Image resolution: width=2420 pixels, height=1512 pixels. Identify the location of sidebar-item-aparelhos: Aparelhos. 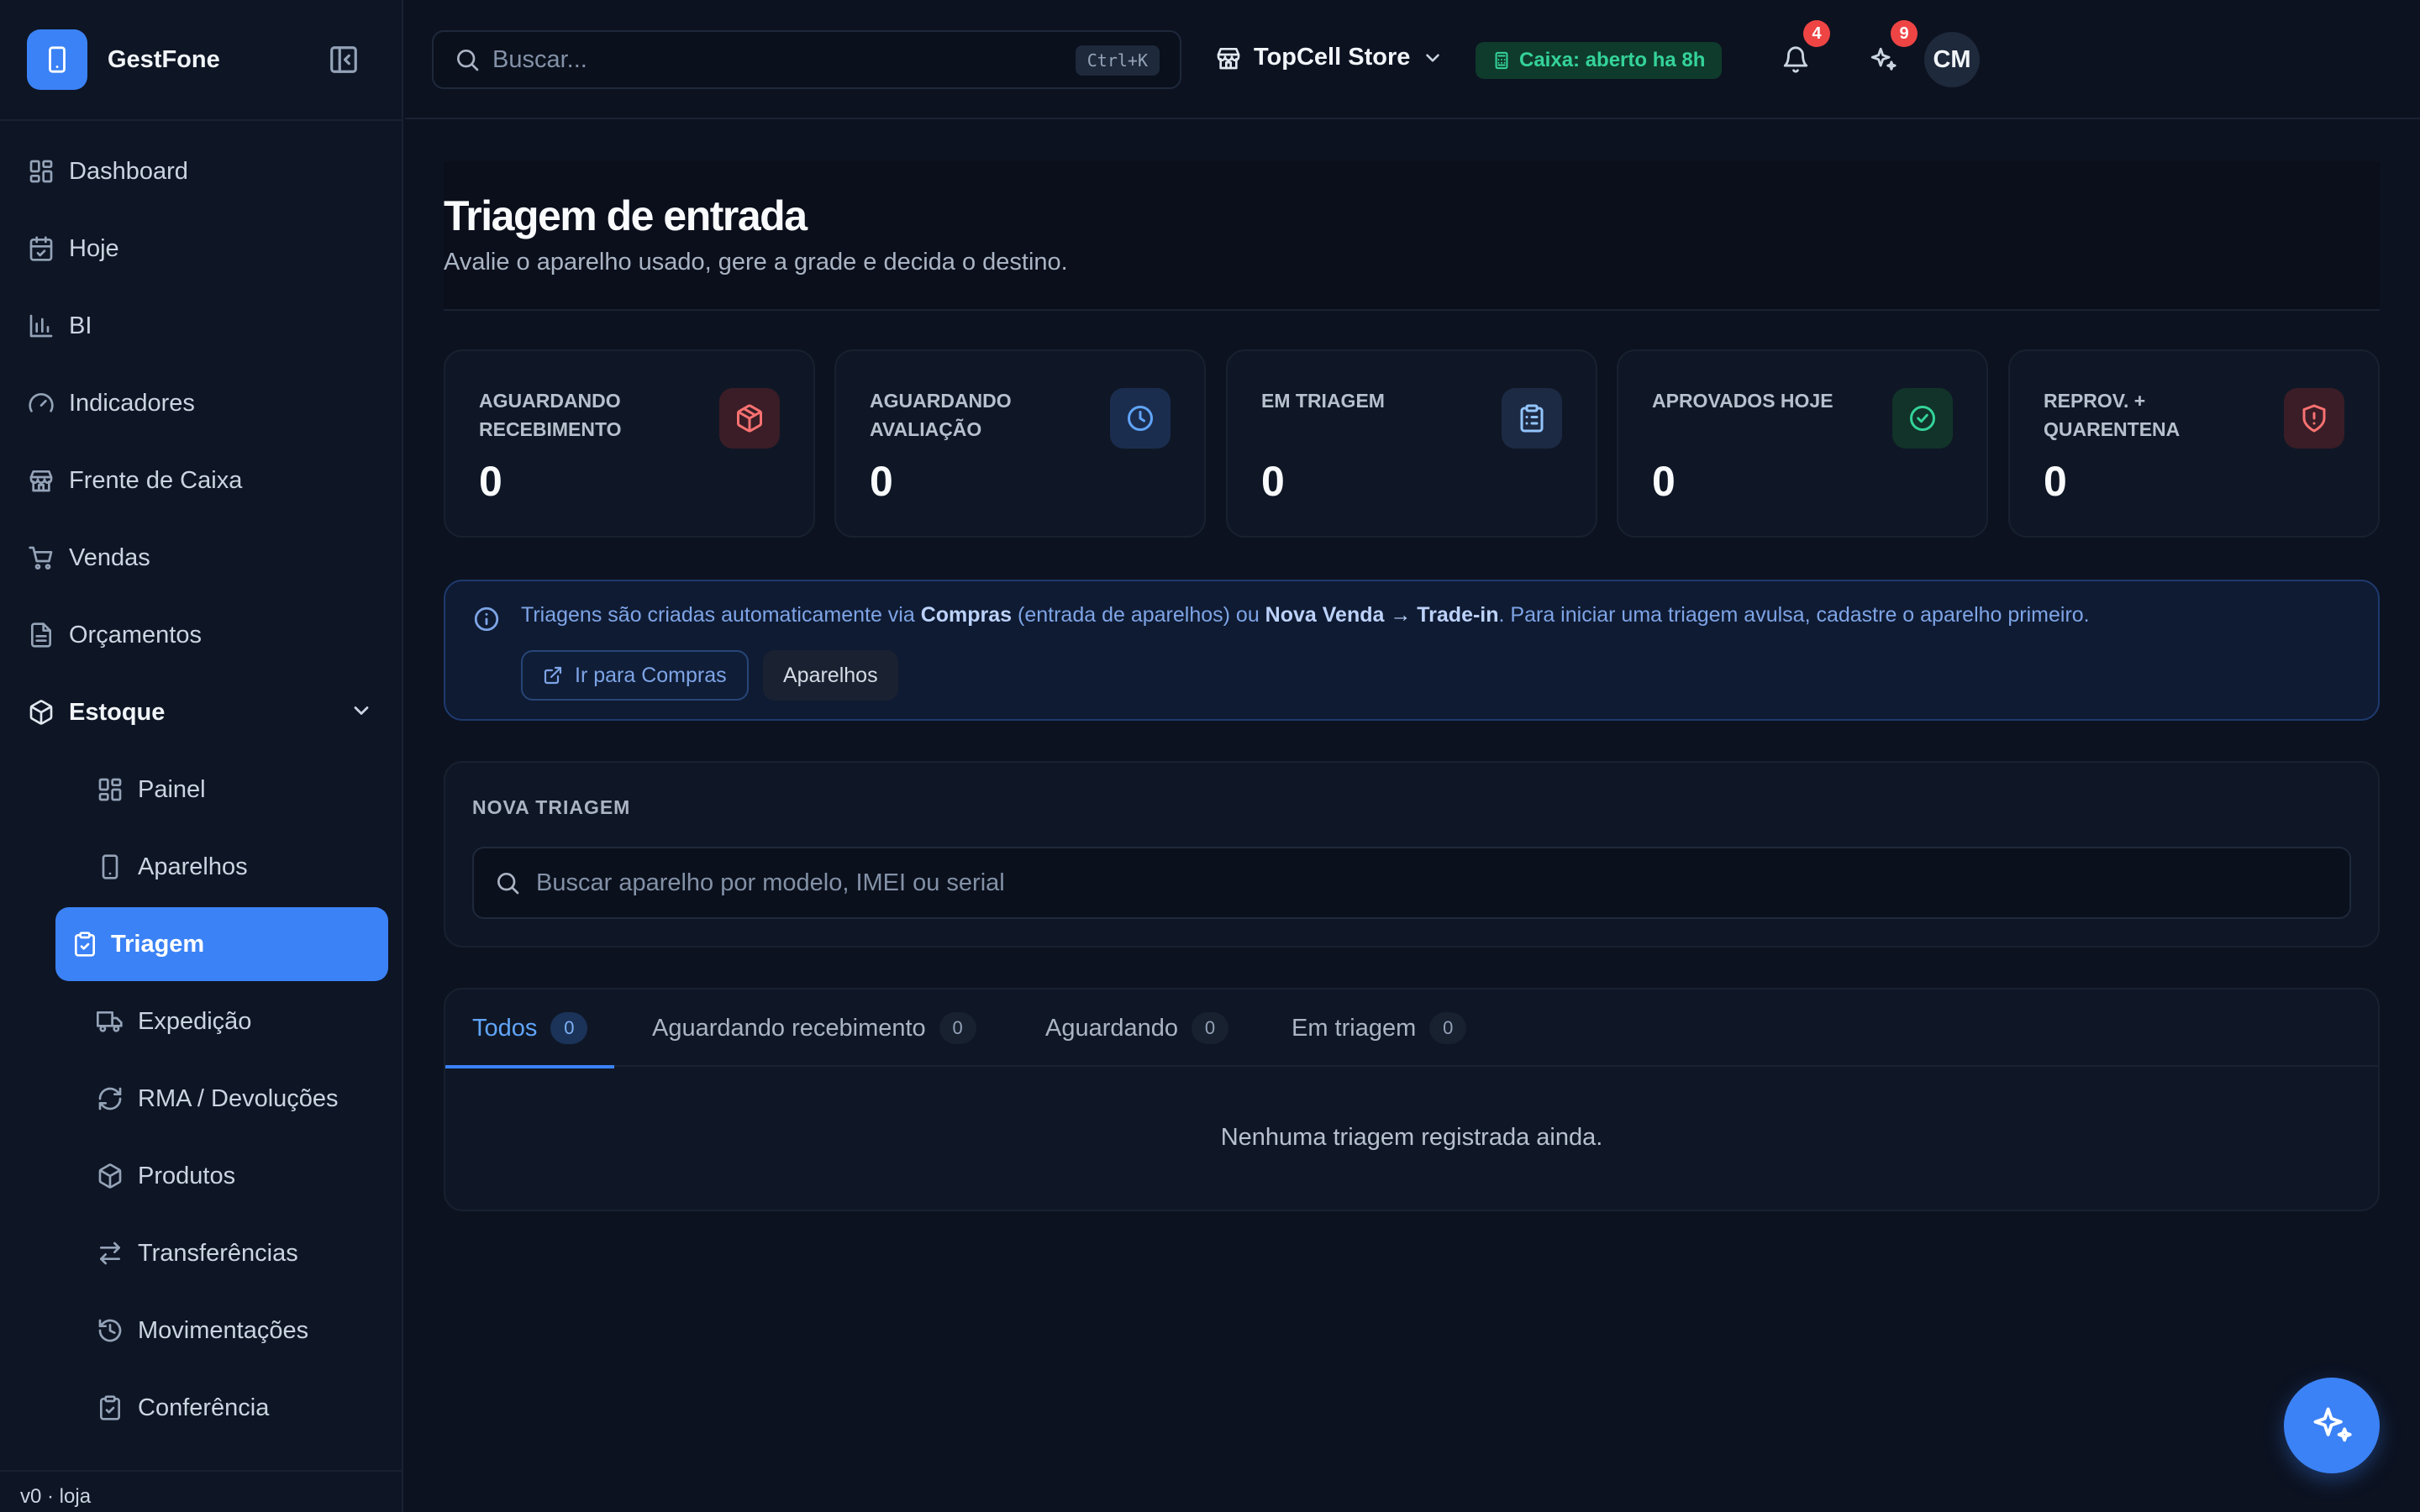
(221, 867).